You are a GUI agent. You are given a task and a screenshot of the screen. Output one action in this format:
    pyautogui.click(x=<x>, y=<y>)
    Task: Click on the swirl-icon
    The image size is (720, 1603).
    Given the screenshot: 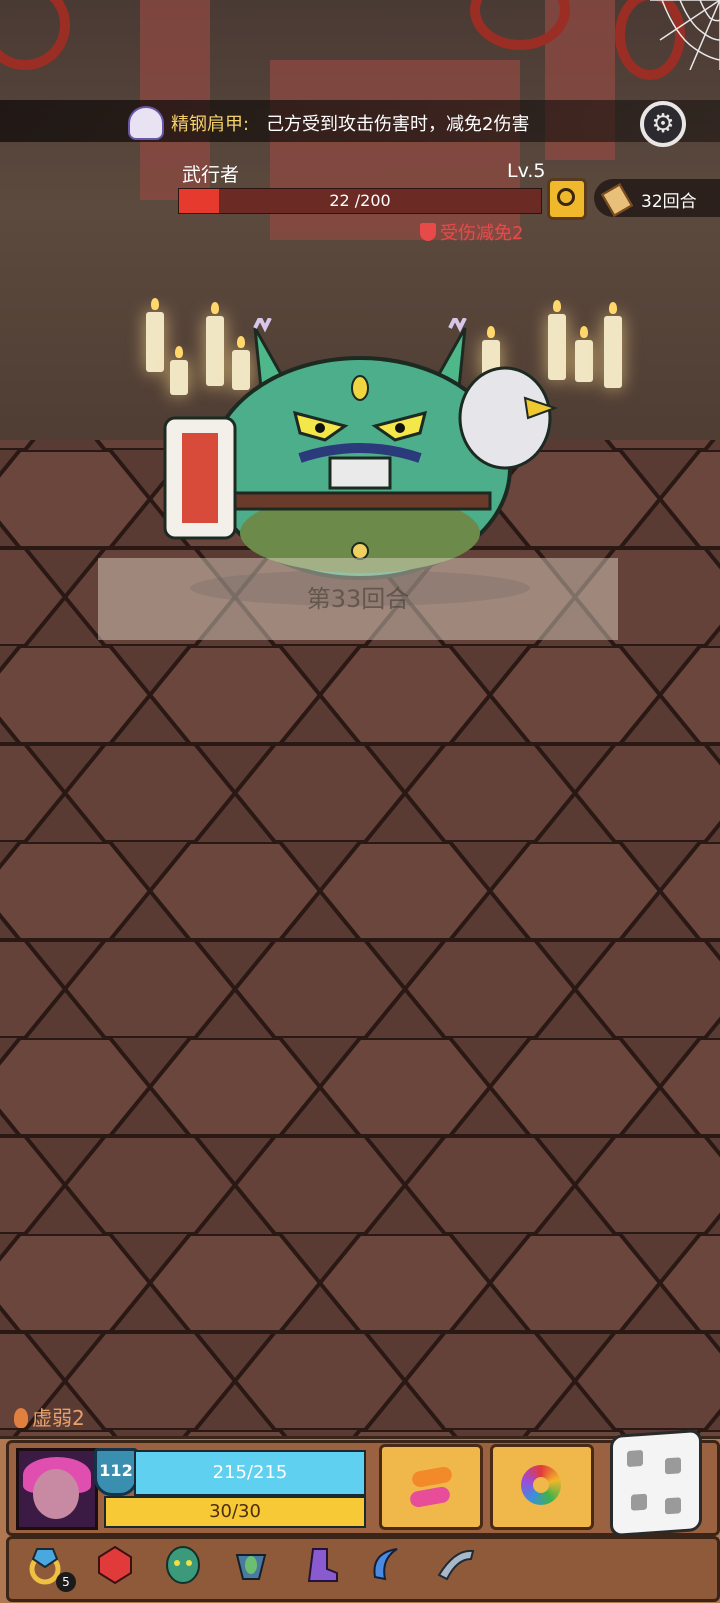 What is the action you would take?
    pyautogui.click(x=541, y=1485)
    